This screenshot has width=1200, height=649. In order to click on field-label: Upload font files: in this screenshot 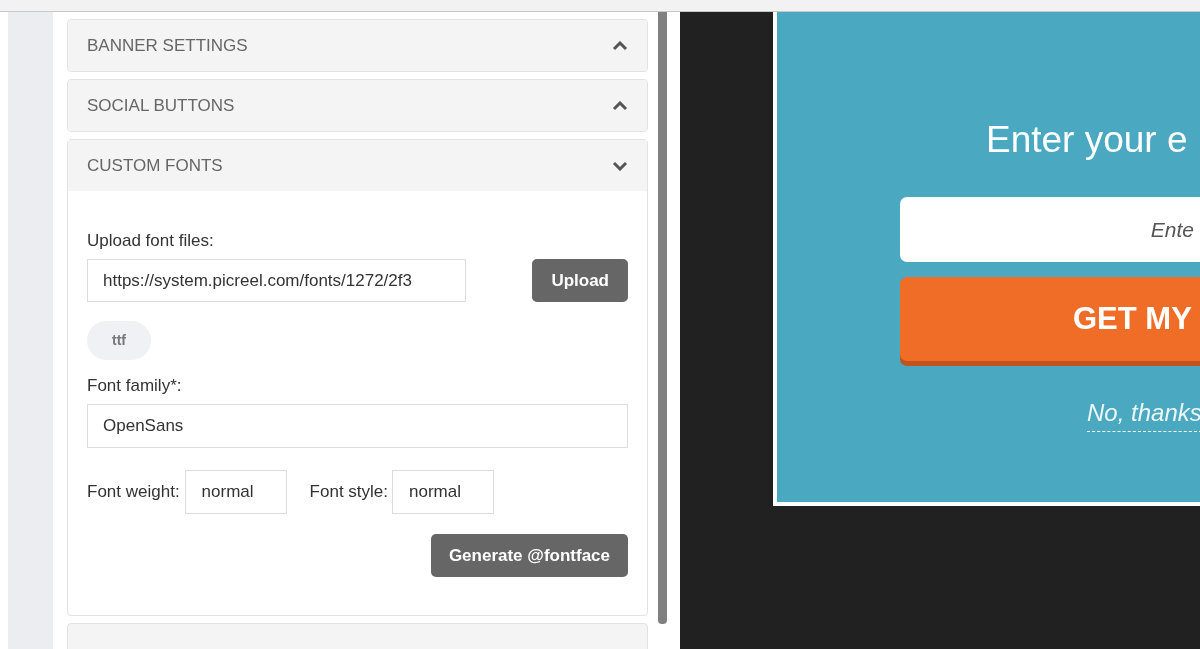, I will do `click(151, 241)`.